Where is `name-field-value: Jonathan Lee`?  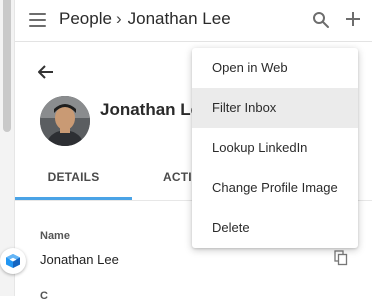 name-field-value: Jonathan Lee is located at coordinates (79, 259).